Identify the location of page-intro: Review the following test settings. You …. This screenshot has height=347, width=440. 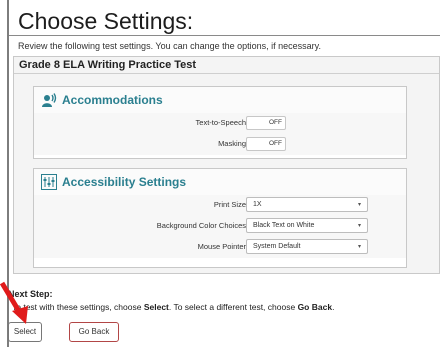
(170, 46).